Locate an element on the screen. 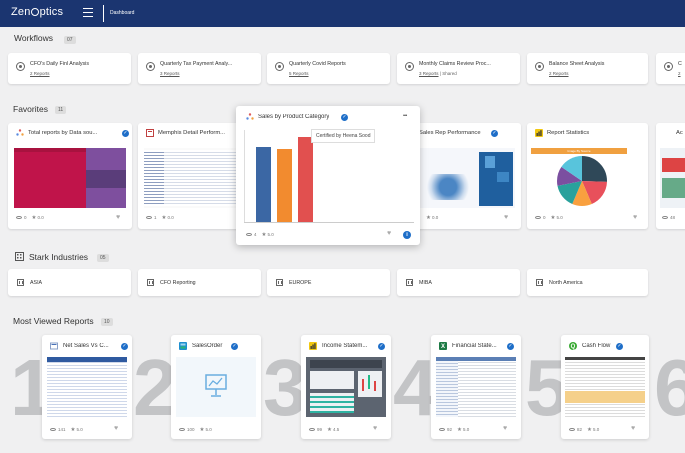  page-label: Dashboard is located at coordinates (122, 13).